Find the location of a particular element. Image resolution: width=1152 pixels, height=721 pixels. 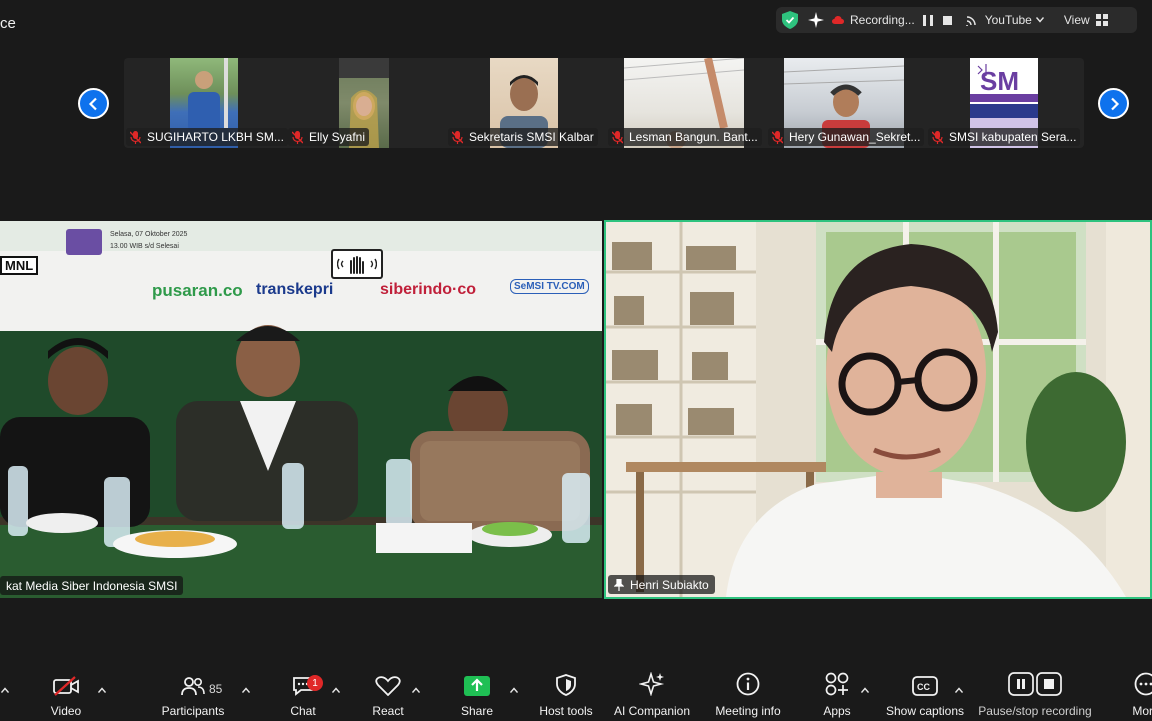

video-button: Video is located at coordinates (66, 694).